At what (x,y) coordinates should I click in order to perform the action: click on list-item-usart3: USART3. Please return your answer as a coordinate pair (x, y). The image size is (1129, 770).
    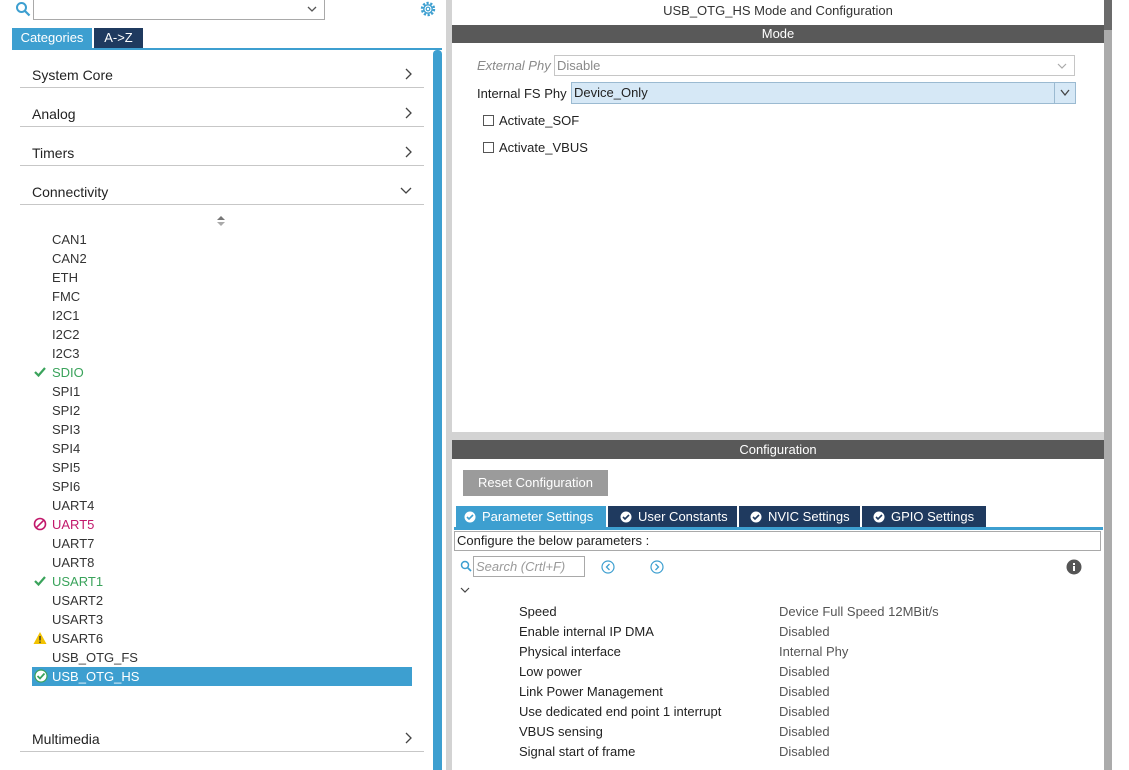
    Looking at the image, I should click on (77, 619).